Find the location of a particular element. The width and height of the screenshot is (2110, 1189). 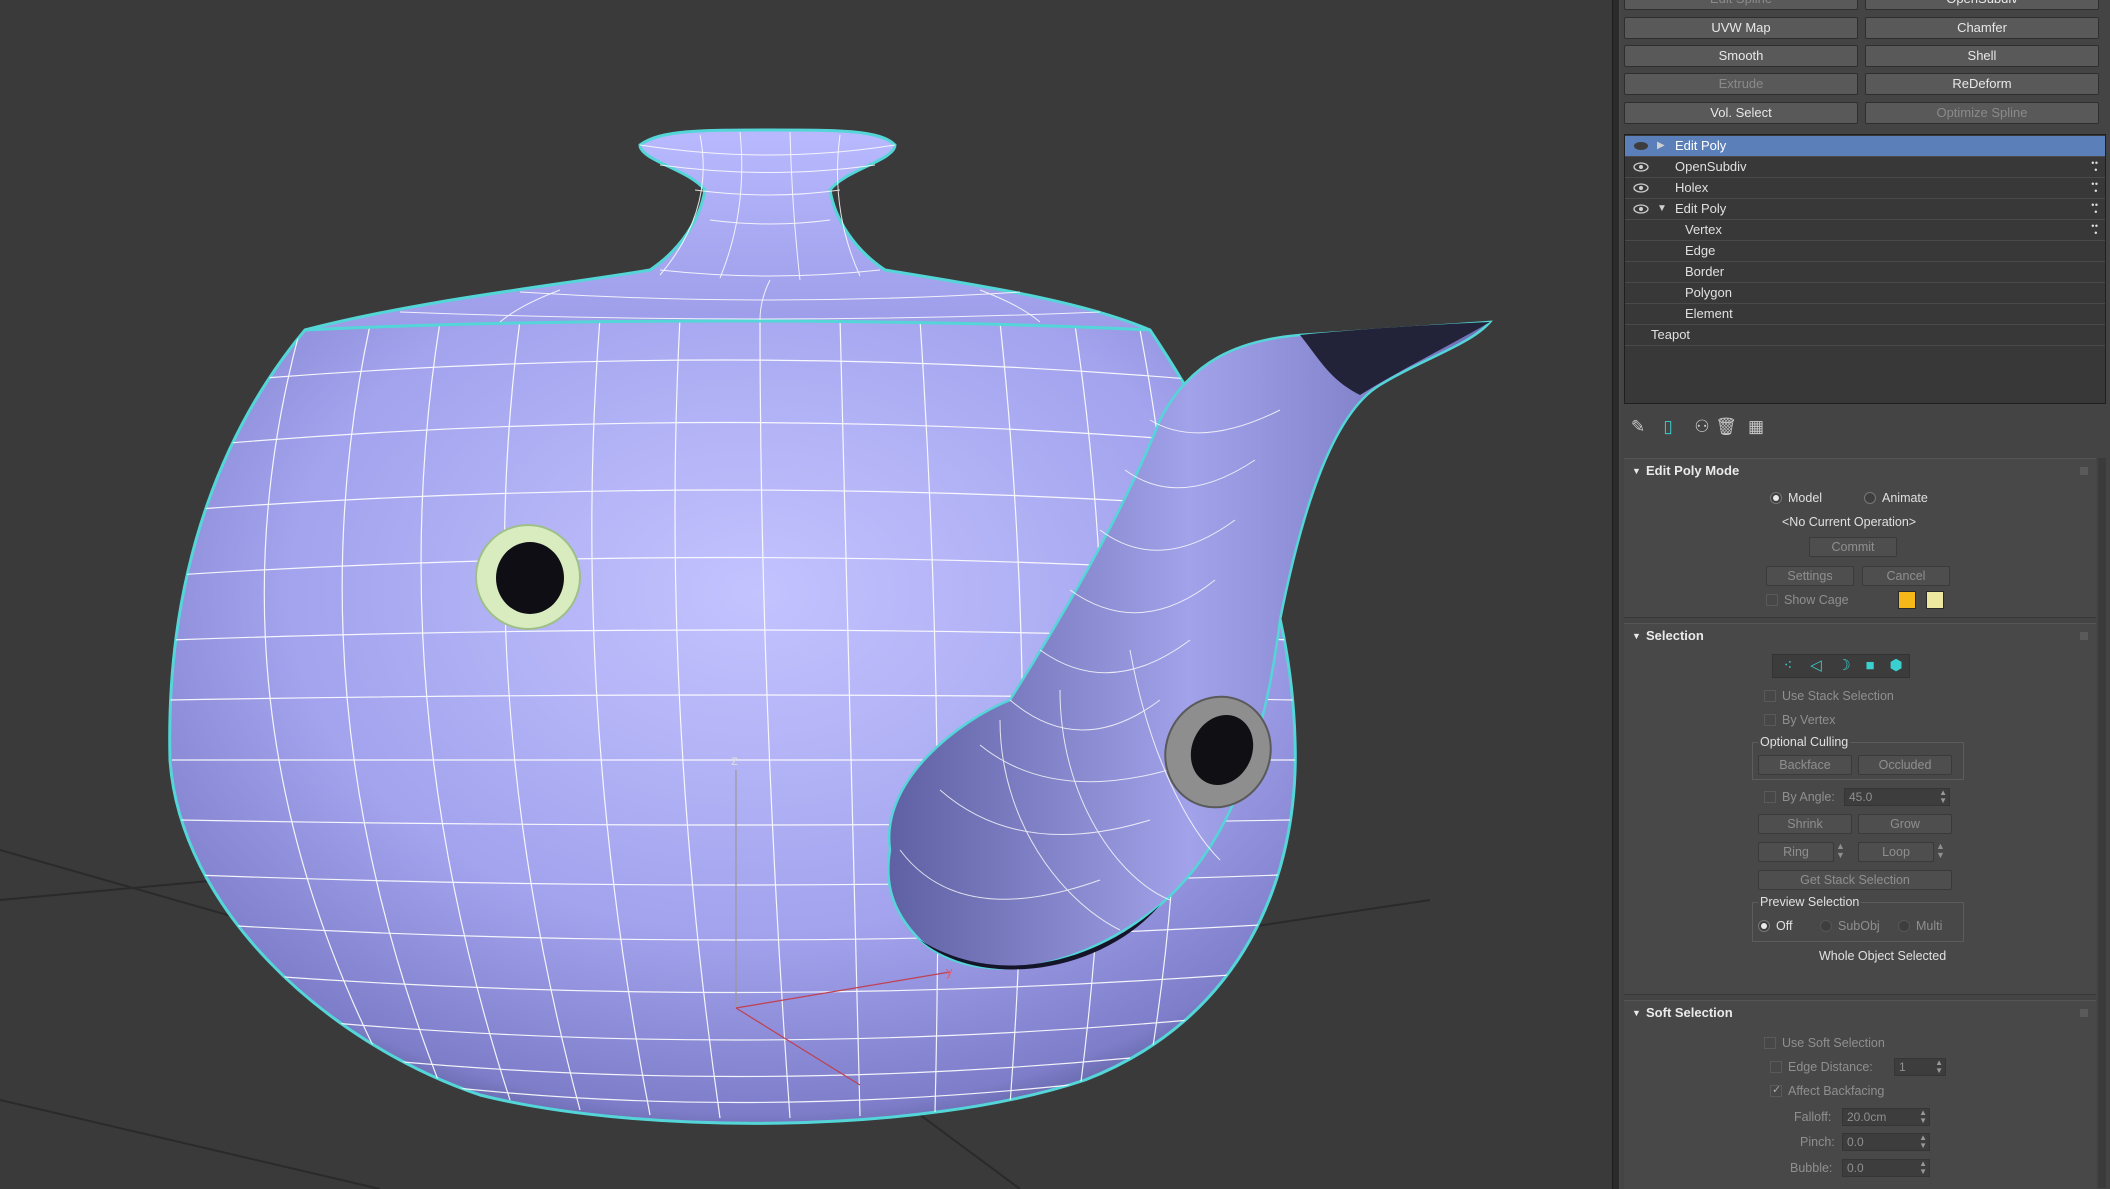

remove-modifier-icon: 🗑 is located at coordinates (1726, 427).